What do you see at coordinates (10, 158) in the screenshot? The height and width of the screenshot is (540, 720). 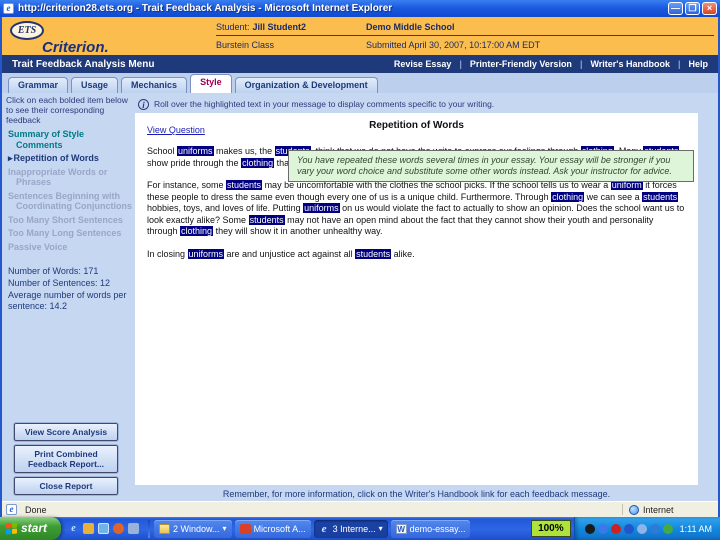 I see `selected-item-arrow-icon: ▸` at bounding box center [10, 158].